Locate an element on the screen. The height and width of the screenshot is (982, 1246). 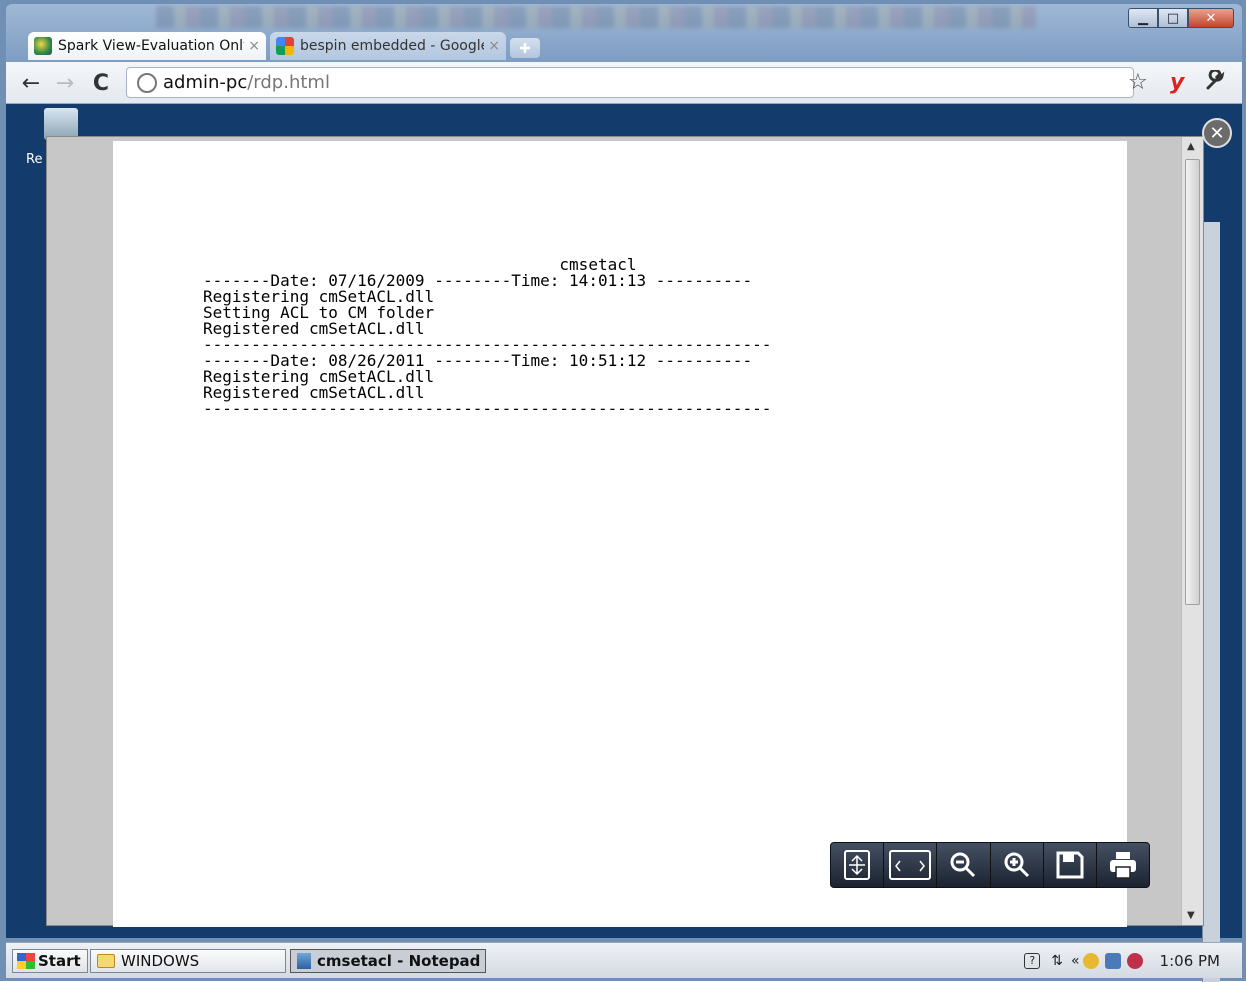
zoom-in-button is located at coordinates (1017, 865).